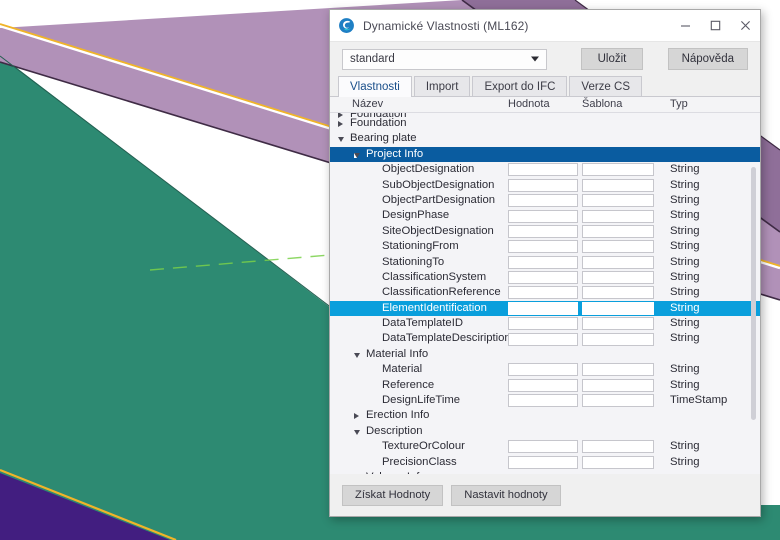  I want to click on tree-property-row: PrecisionClass String, so click(545, 462).